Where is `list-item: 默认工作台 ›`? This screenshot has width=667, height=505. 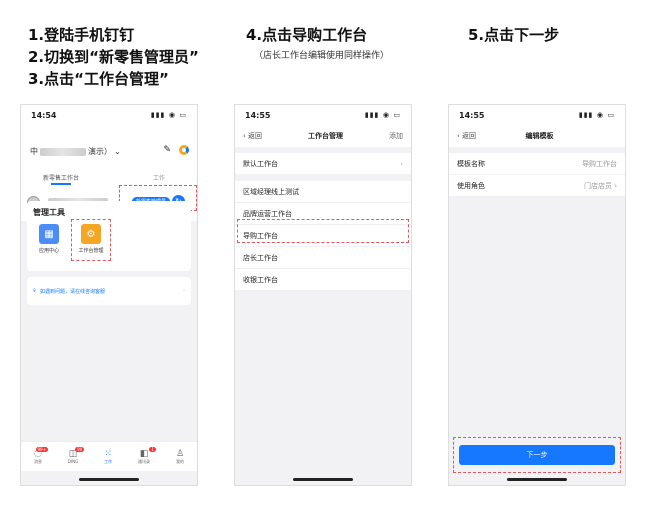 list-item: 默认工作台 › is located at coordinates (323, 164).